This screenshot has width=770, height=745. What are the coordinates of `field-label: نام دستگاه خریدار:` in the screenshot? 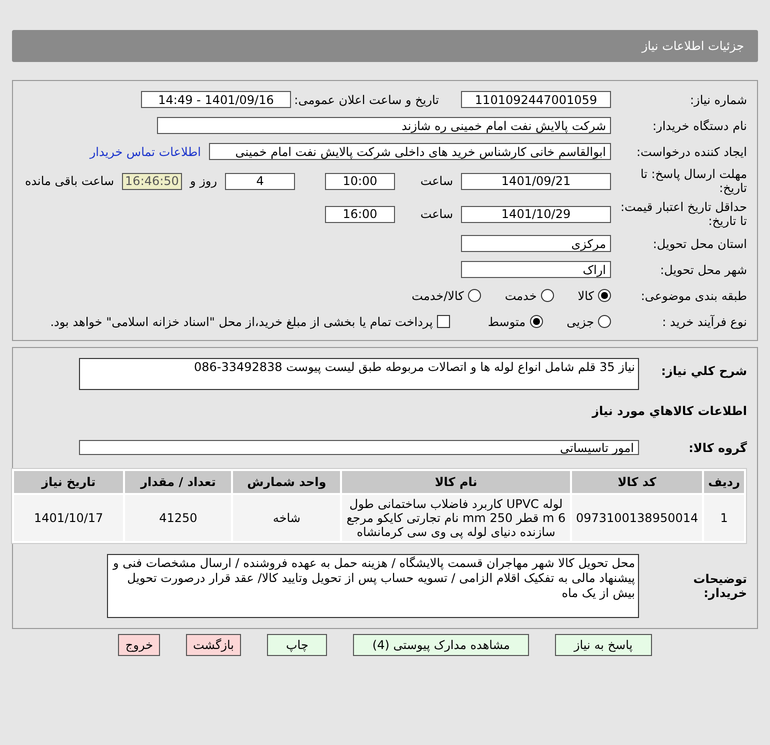 It's located at (699, 125).